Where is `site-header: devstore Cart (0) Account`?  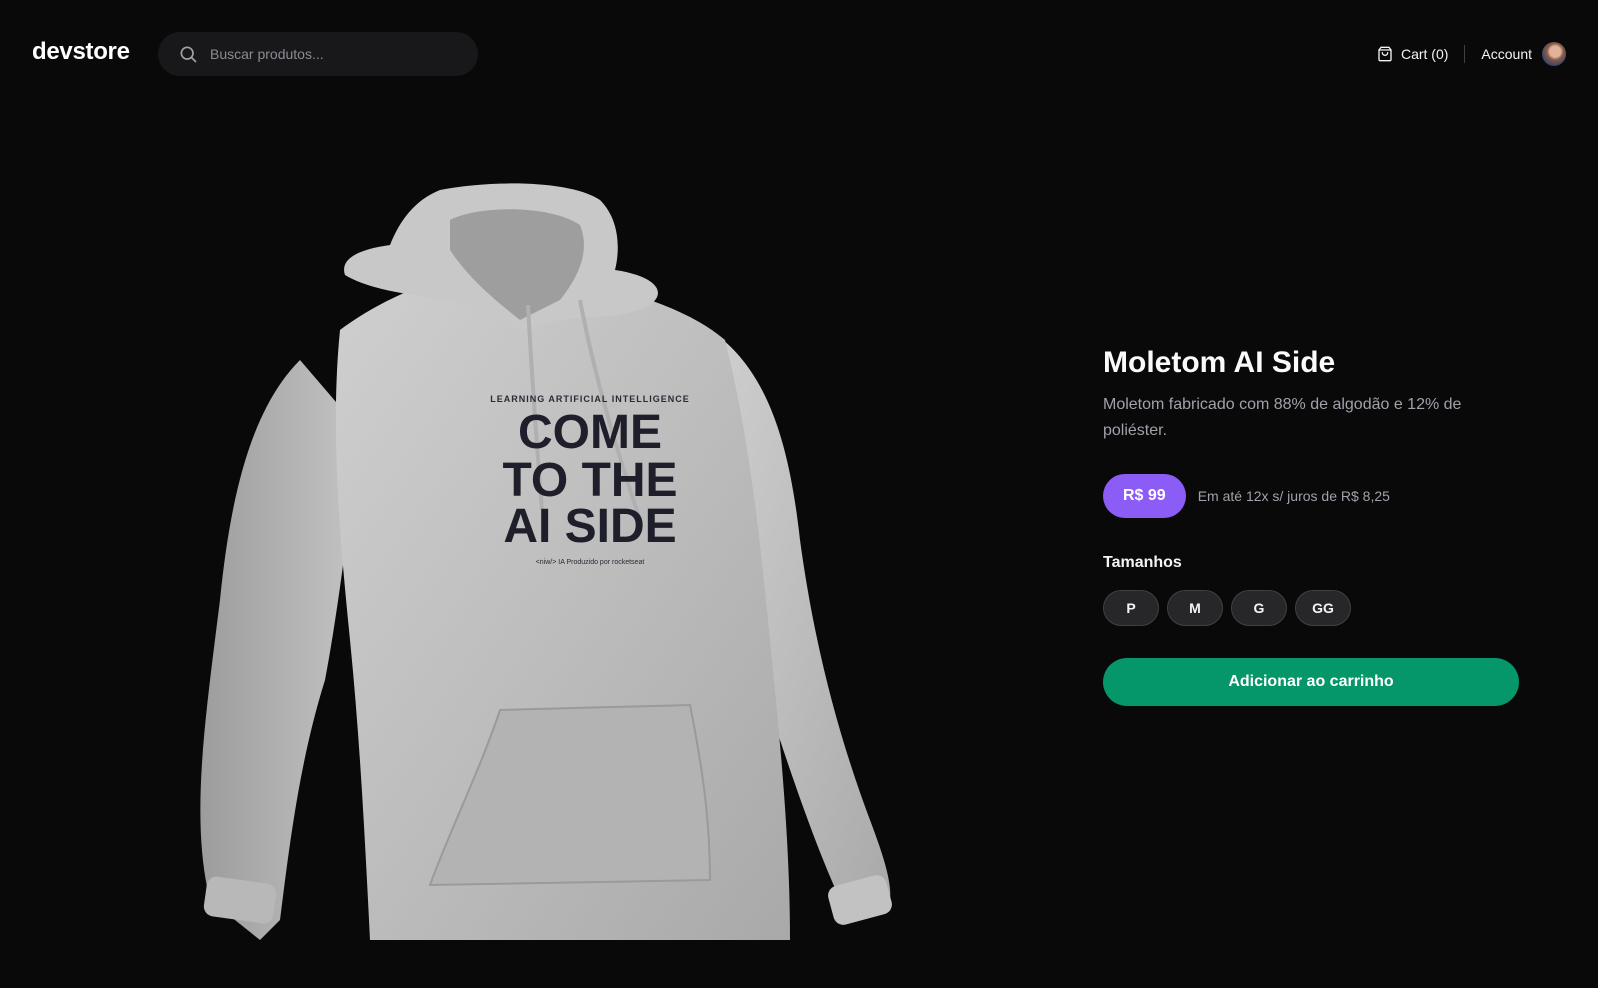
site-header: devstore Cart (0) Account is located at coordinates (799, 54).